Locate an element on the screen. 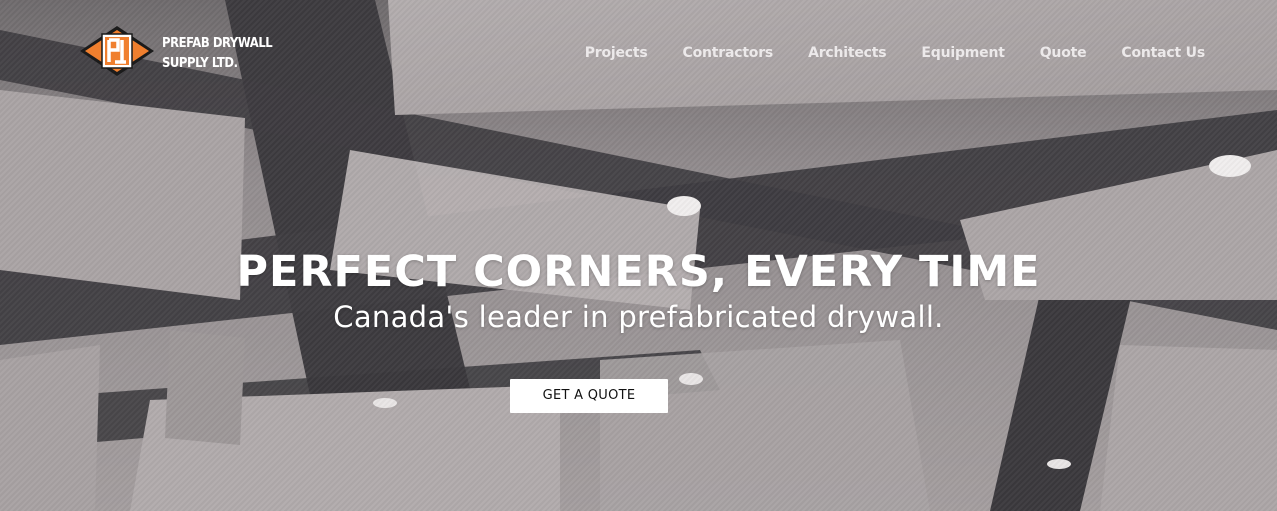 This screenshot has width=1277, height=511. nav-link-architects: Architects is located at coordinates (847, 53).